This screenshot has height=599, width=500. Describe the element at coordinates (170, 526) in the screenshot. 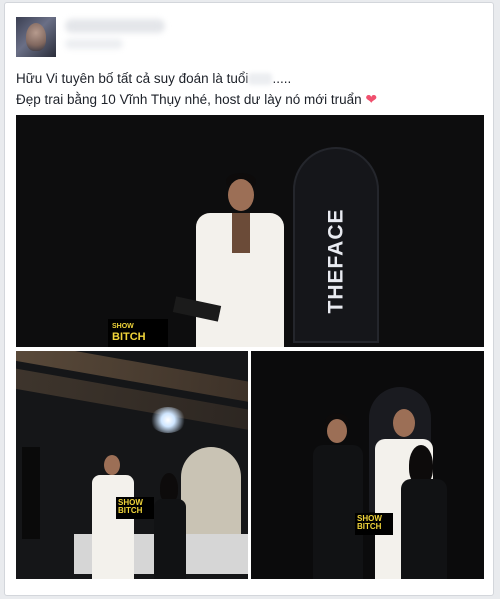

I see `makeup-artist-figure` at that location.